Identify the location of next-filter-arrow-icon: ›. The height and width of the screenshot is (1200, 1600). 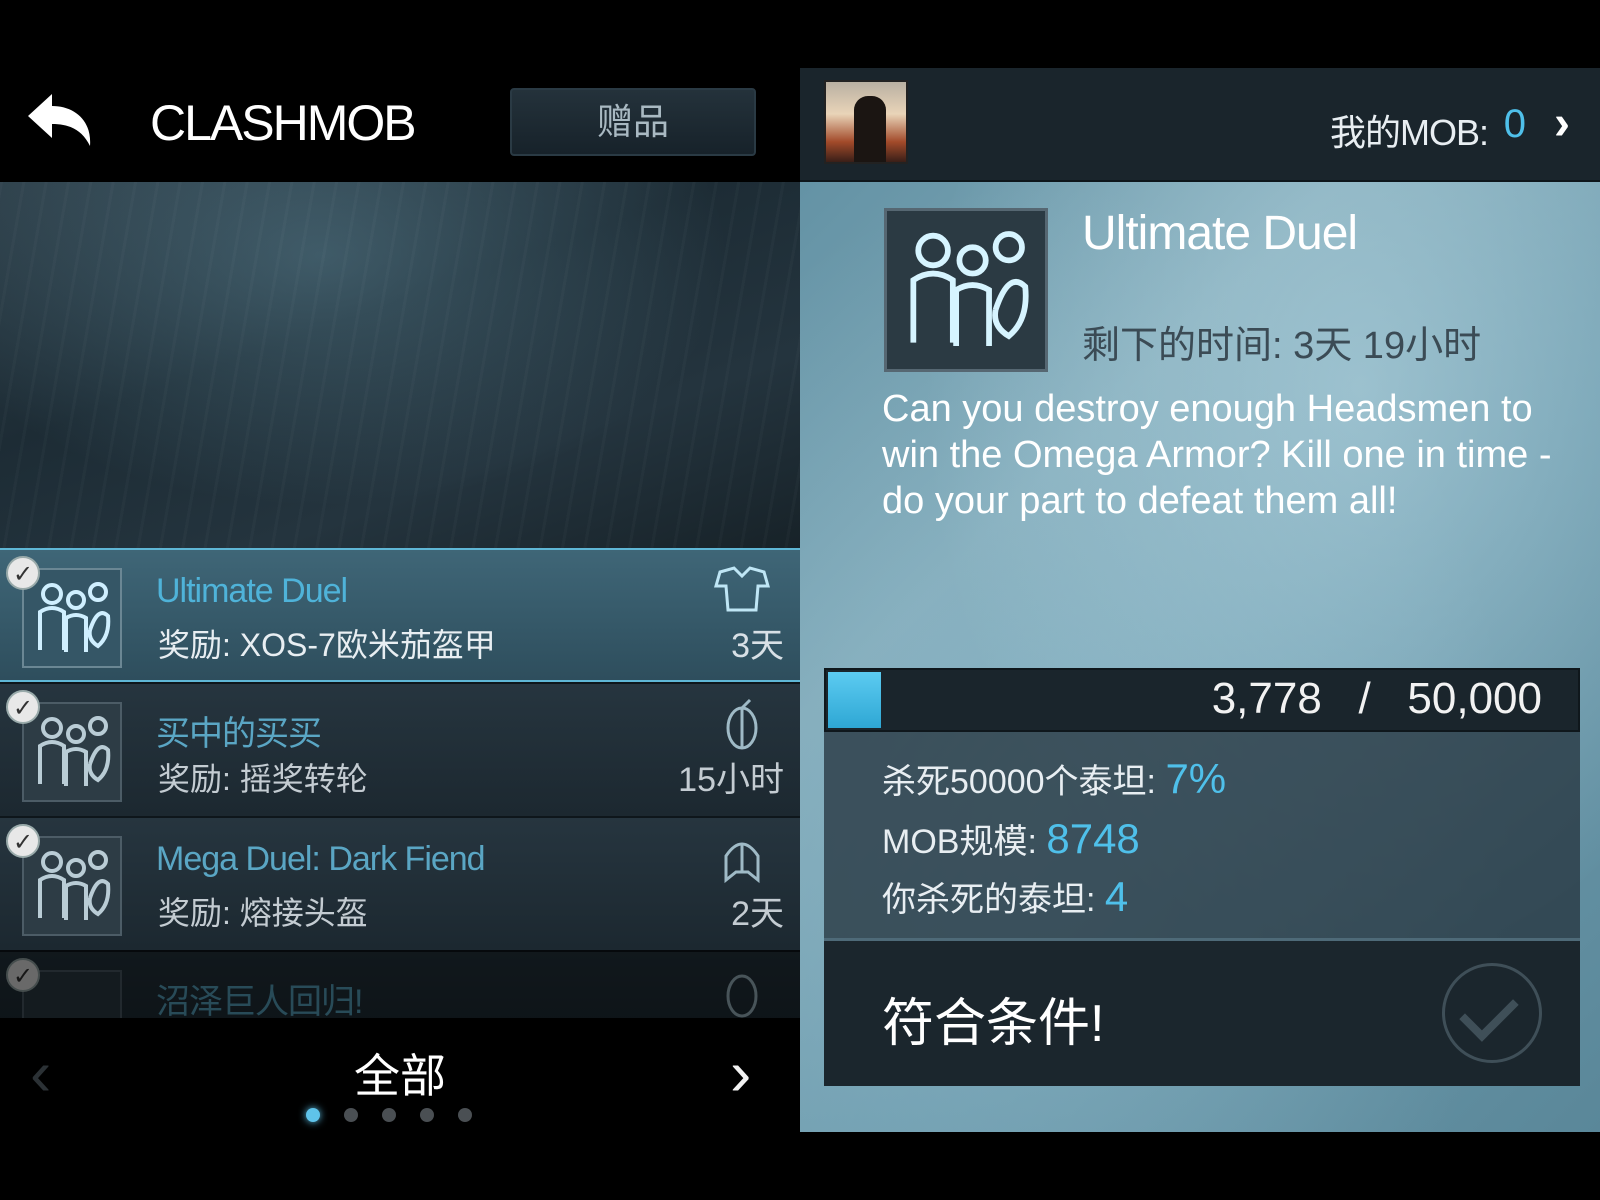
(755, 1073).